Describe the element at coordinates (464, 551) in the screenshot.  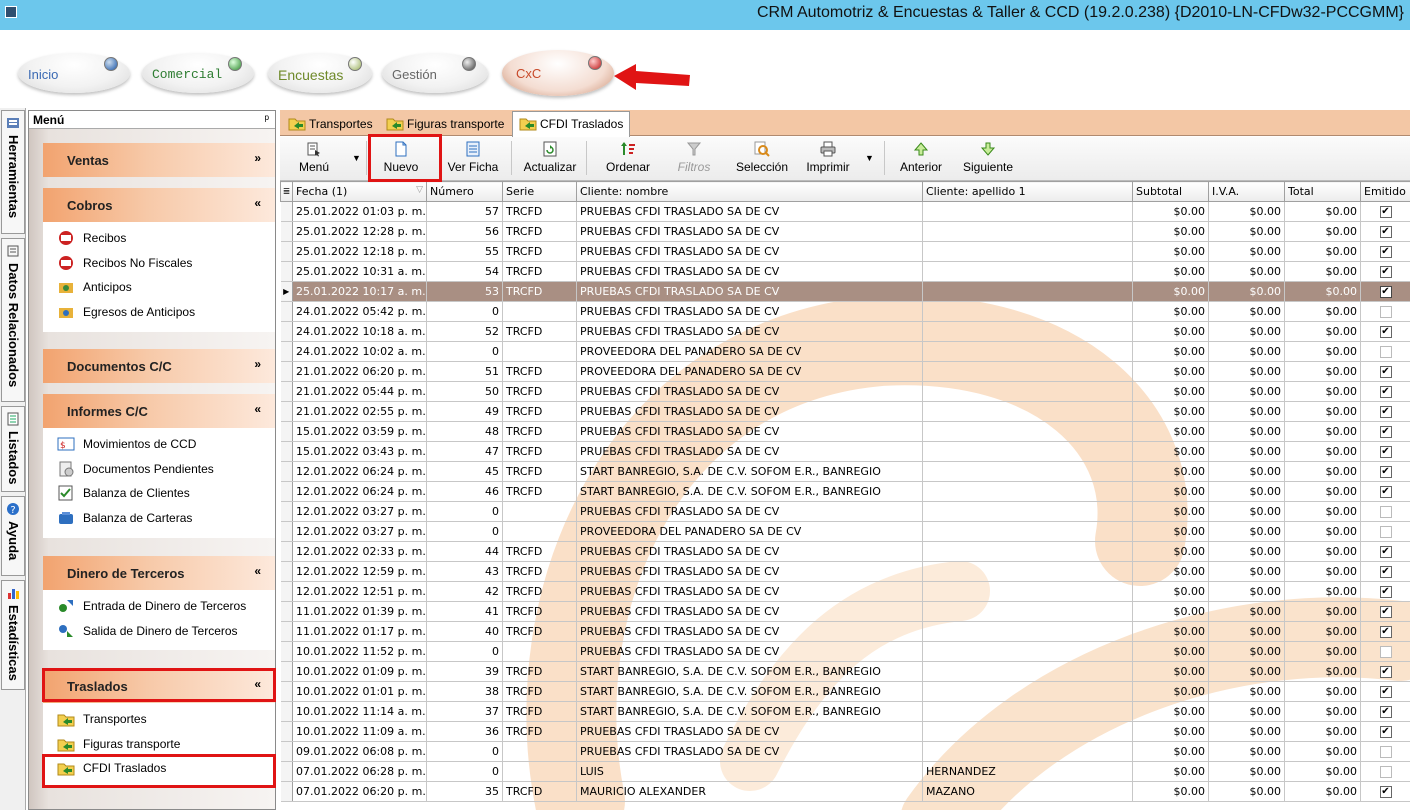
I see `cell-numero: 44` at that location.